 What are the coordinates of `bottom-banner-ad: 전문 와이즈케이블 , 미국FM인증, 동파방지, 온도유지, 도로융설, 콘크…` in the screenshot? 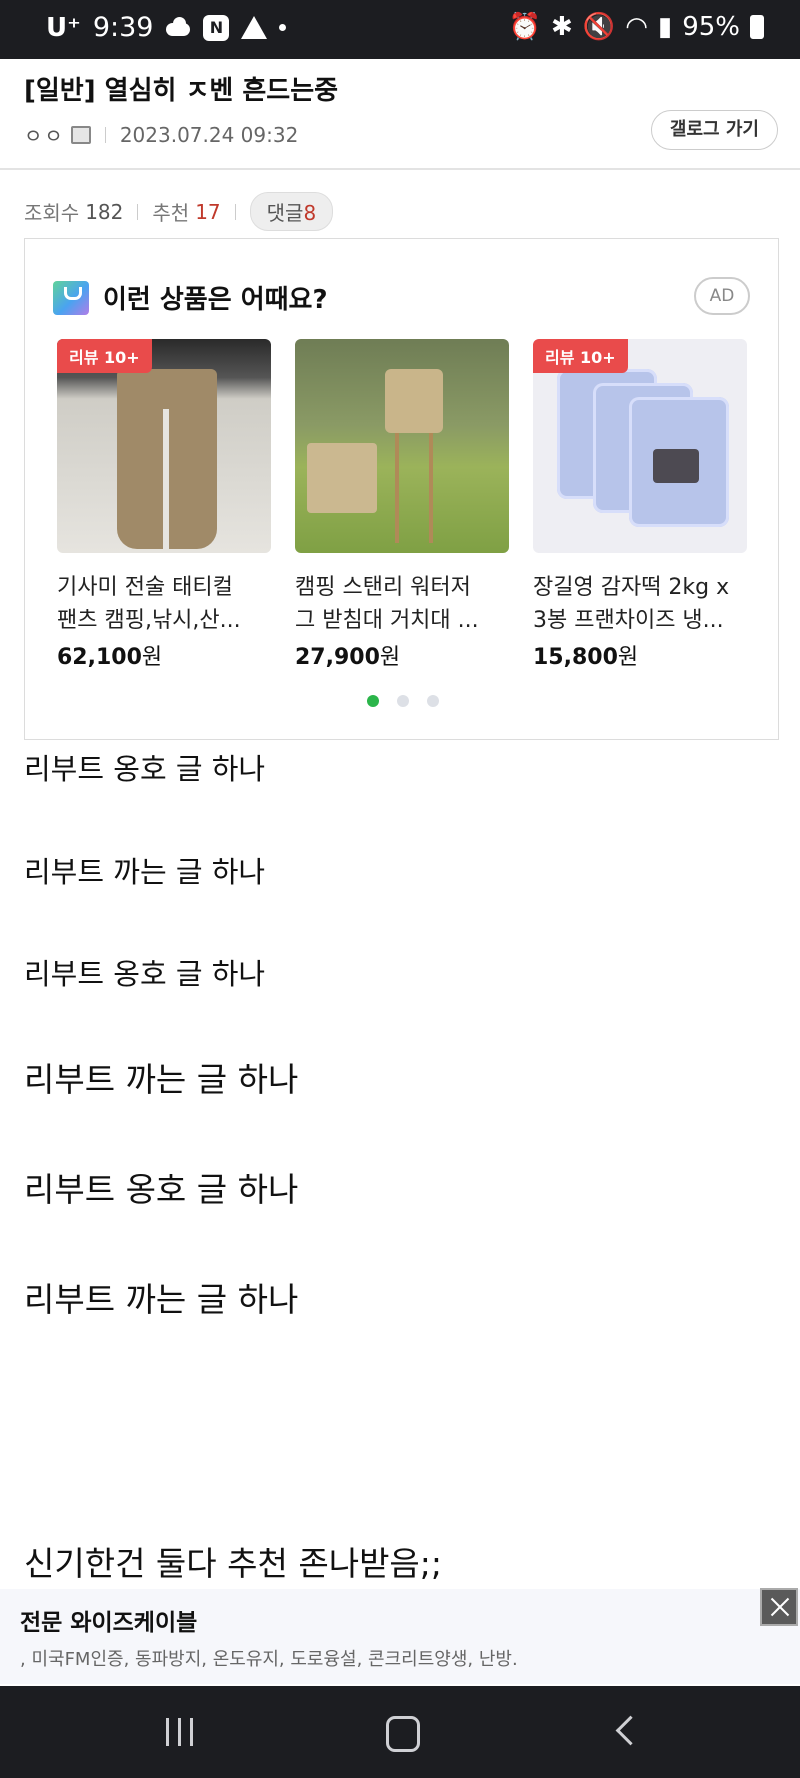 It's located at (400, 1636).